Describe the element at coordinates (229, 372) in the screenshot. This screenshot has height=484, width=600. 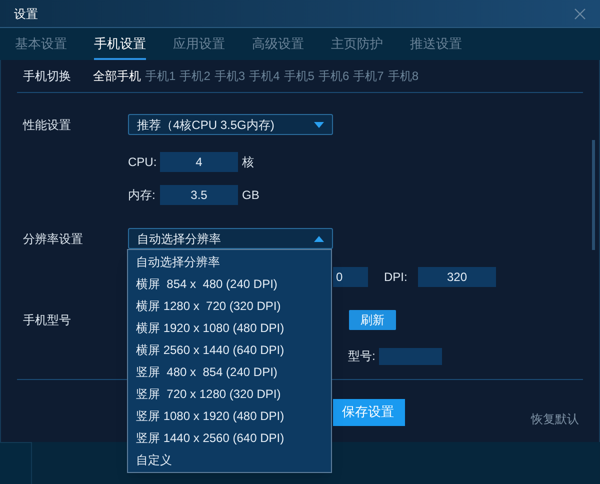
I see `resolution-option: 竖屏 480 x 854 (240 DPI)` at that location.